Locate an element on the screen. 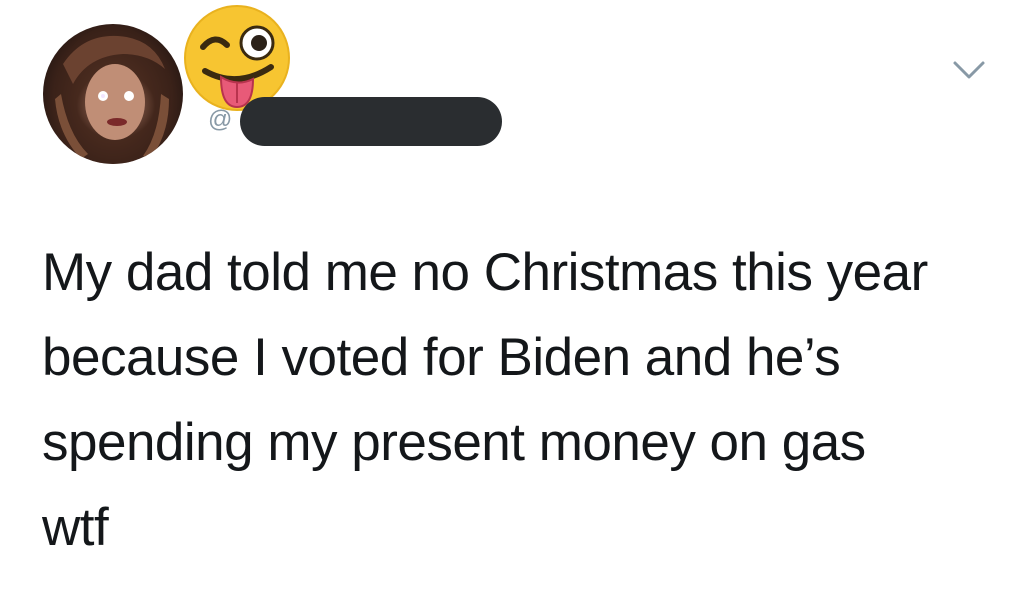 The width and height of the screenshot is (1019, 603). avatar is located at coordinates (113, 94).